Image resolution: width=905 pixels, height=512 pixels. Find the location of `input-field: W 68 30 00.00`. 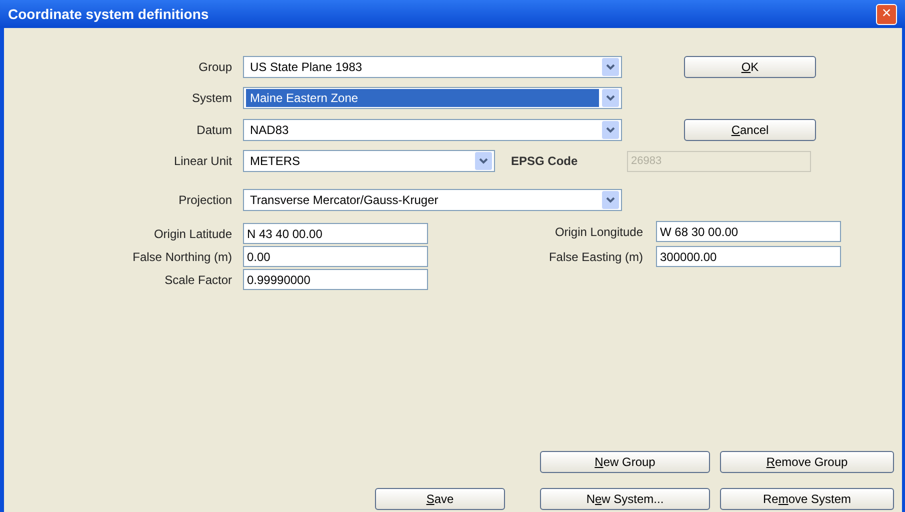

input-field: W 68 30 00.00 is located at coordinates (748, 231).